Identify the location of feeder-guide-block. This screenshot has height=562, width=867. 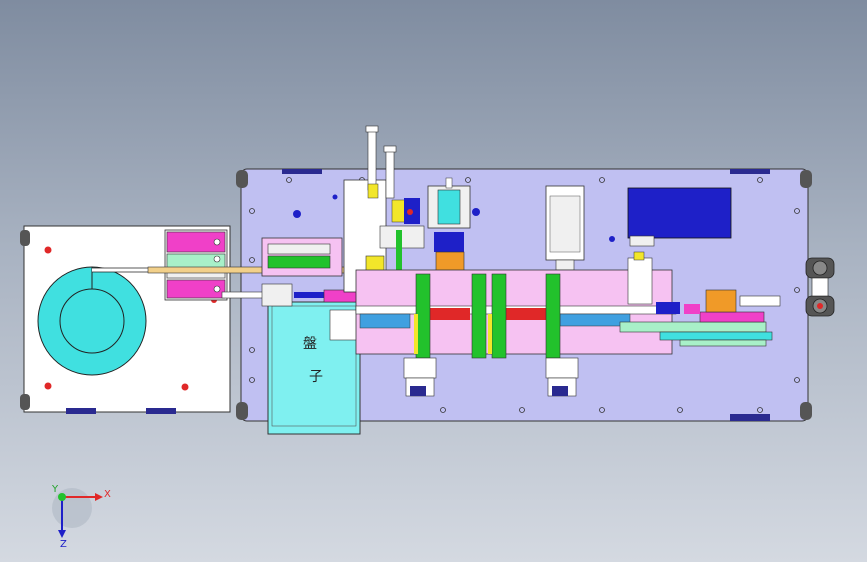
(196, 265).